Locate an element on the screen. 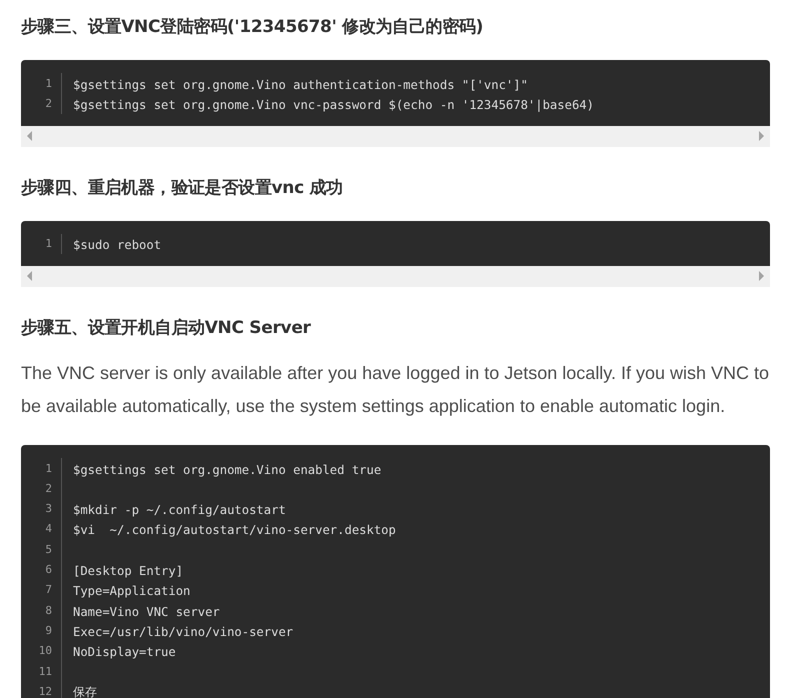 The height and width of the screenshot is (698, 785). code-line: Exec=/usr/lib/vino/vino-server is located at coordinates (183, 631).